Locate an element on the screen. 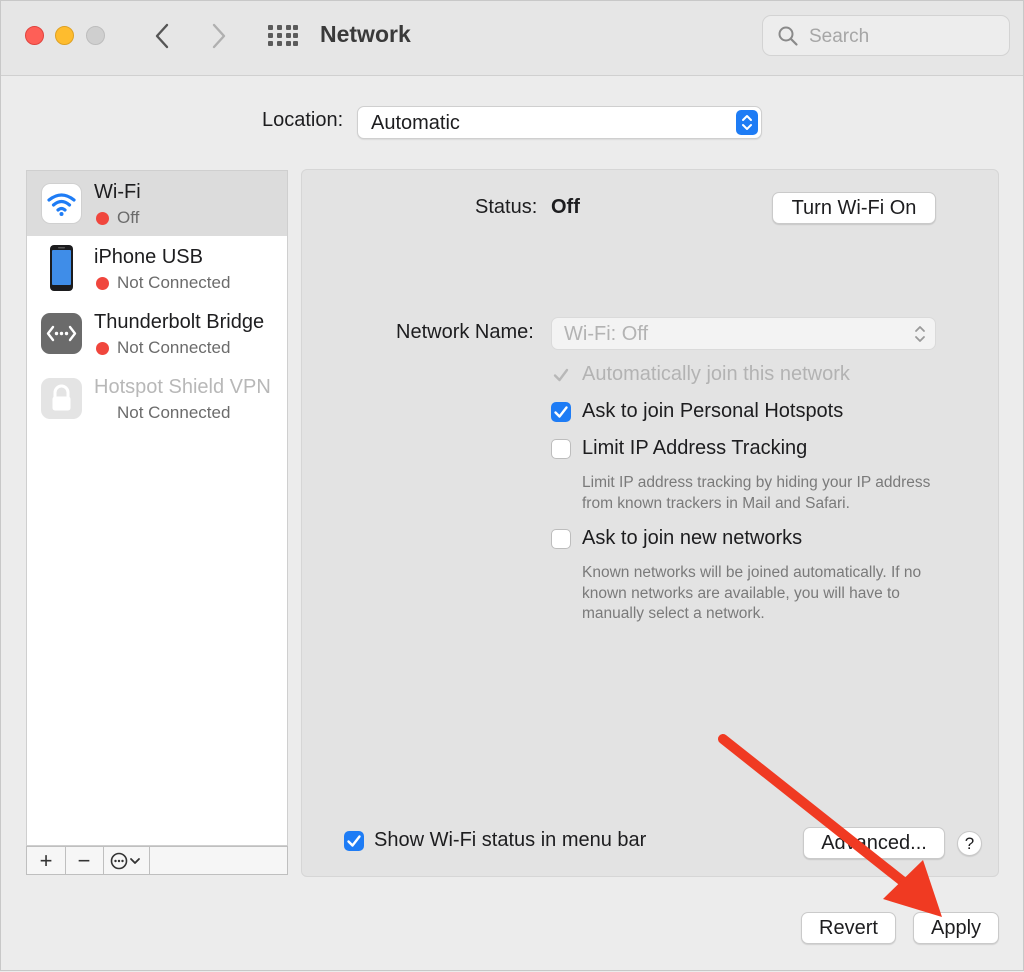  lock-icon is located at coordinates (61, 398).